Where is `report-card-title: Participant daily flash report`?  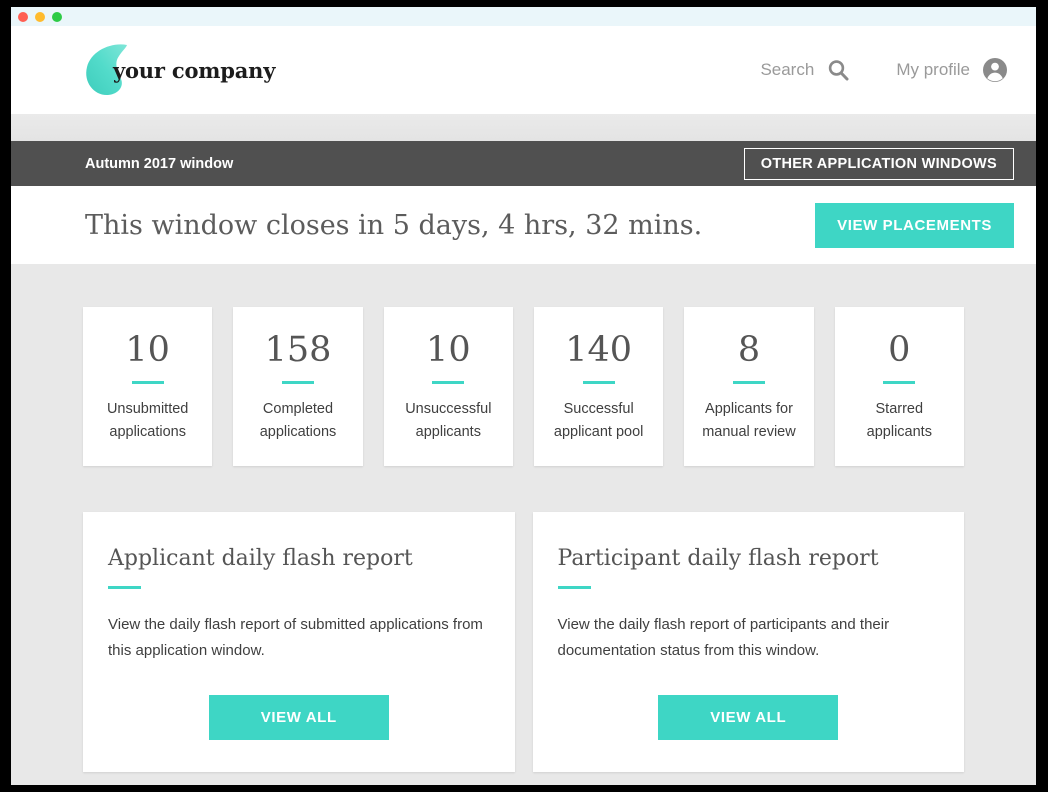
report-card-title: Participant daily flash report is located at coordinates (718, 559).